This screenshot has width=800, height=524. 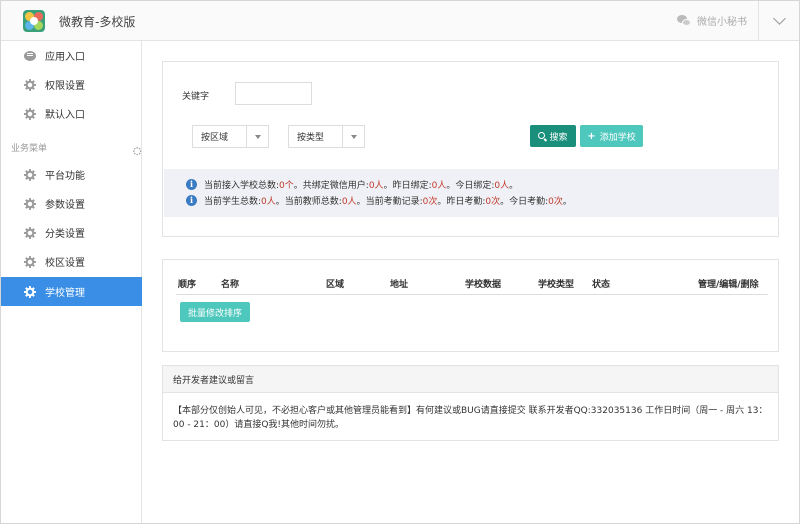 I want to click on sidebar-item-categories: 分类设置, so click(x=71, y=232).